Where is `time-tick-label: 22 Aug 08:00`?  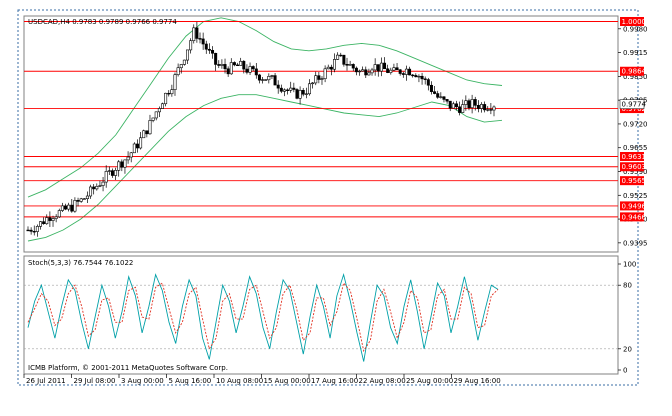
time-tick-label: 22 Aug 08:00 is located at coordinates (382, 381).